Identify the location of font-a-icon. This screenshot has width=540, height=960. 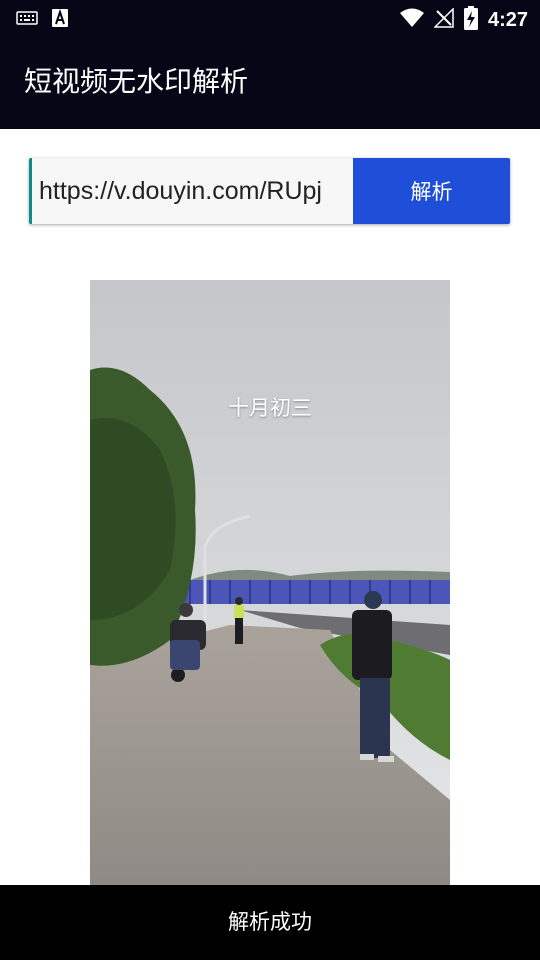
(60, 19).